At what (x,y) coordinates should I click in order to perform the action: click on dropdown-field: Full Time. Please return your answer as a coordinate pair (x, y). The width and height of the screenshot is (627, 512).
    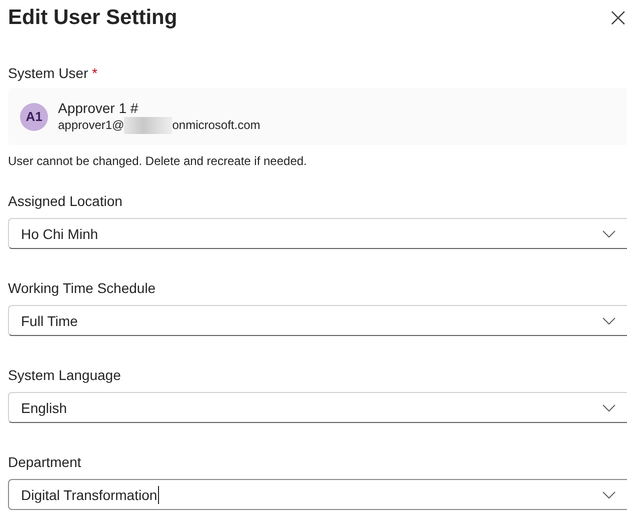
    Looking at the image, I should click on (317, 320).